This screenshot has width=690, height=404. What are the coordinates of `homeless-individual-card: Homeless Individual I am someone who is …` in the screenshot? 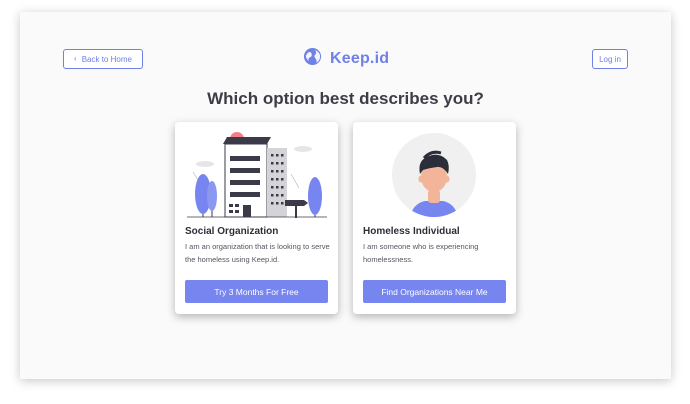 It's located at (434, 218).